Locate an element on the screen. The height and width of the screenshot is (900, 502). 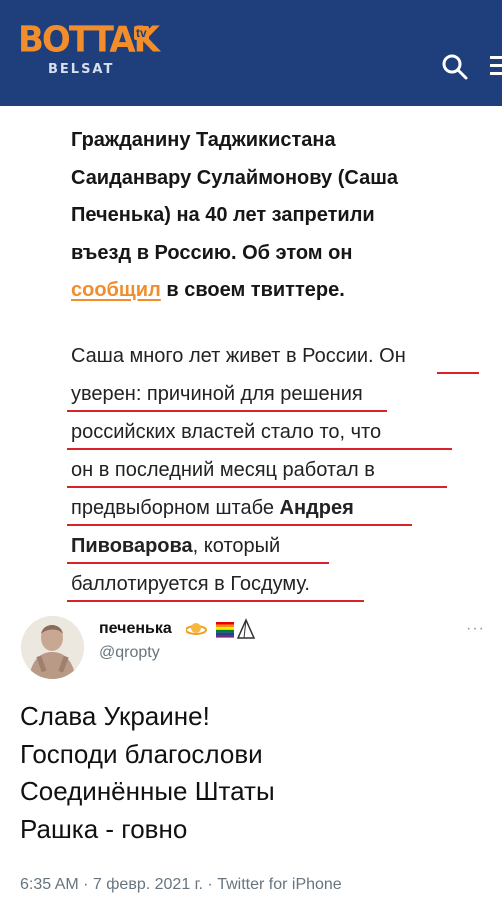
search-button is located at coordinates (455, 67).